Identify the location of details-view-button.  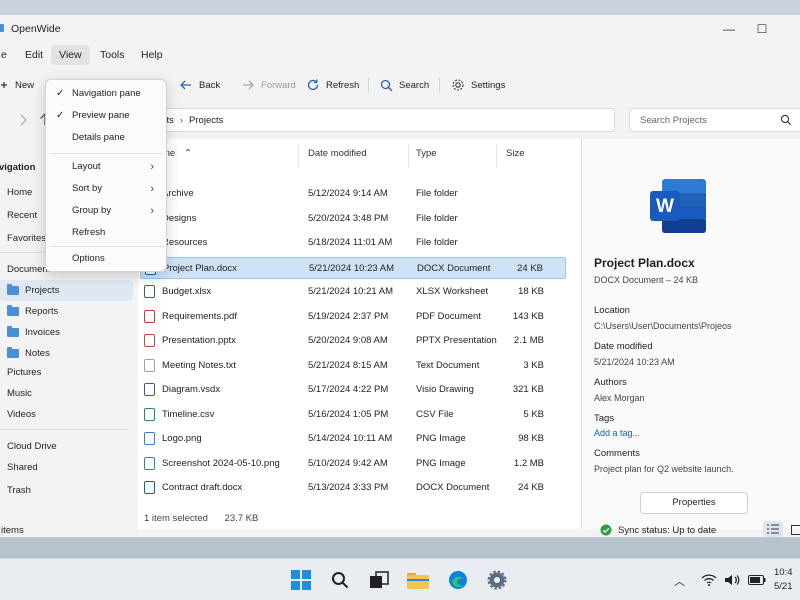
(773, 529).